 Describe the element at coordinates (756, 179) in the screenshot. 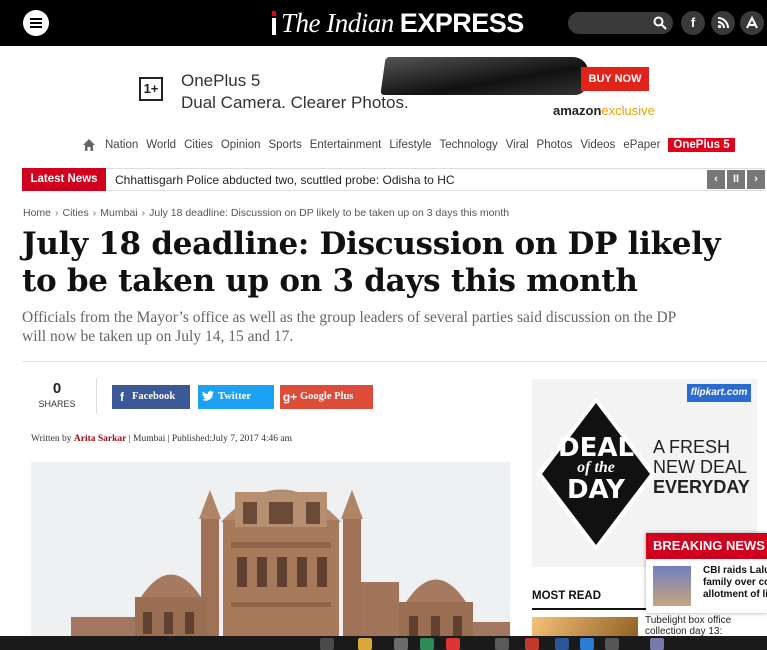

I see `ticker-next-button: ›` at that location.